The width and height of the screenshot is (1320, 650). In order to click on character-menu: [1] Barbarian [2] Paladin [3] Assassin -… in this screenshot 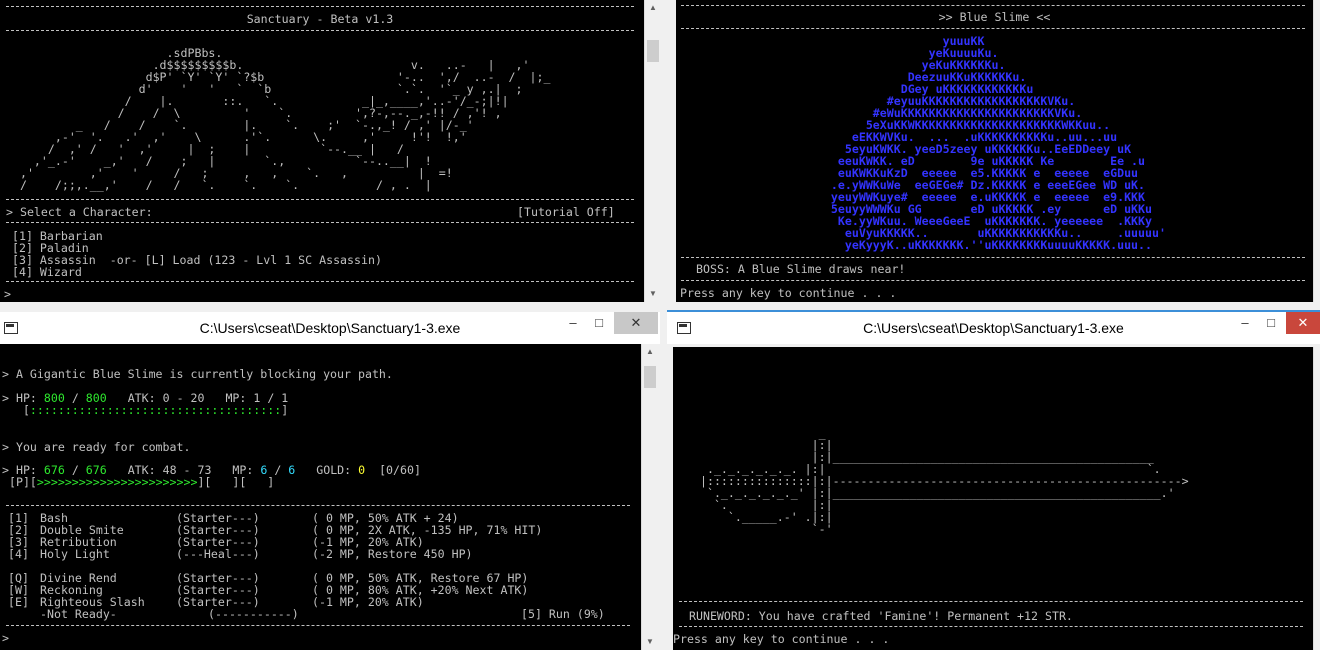, I will do `click(197, 254)`.